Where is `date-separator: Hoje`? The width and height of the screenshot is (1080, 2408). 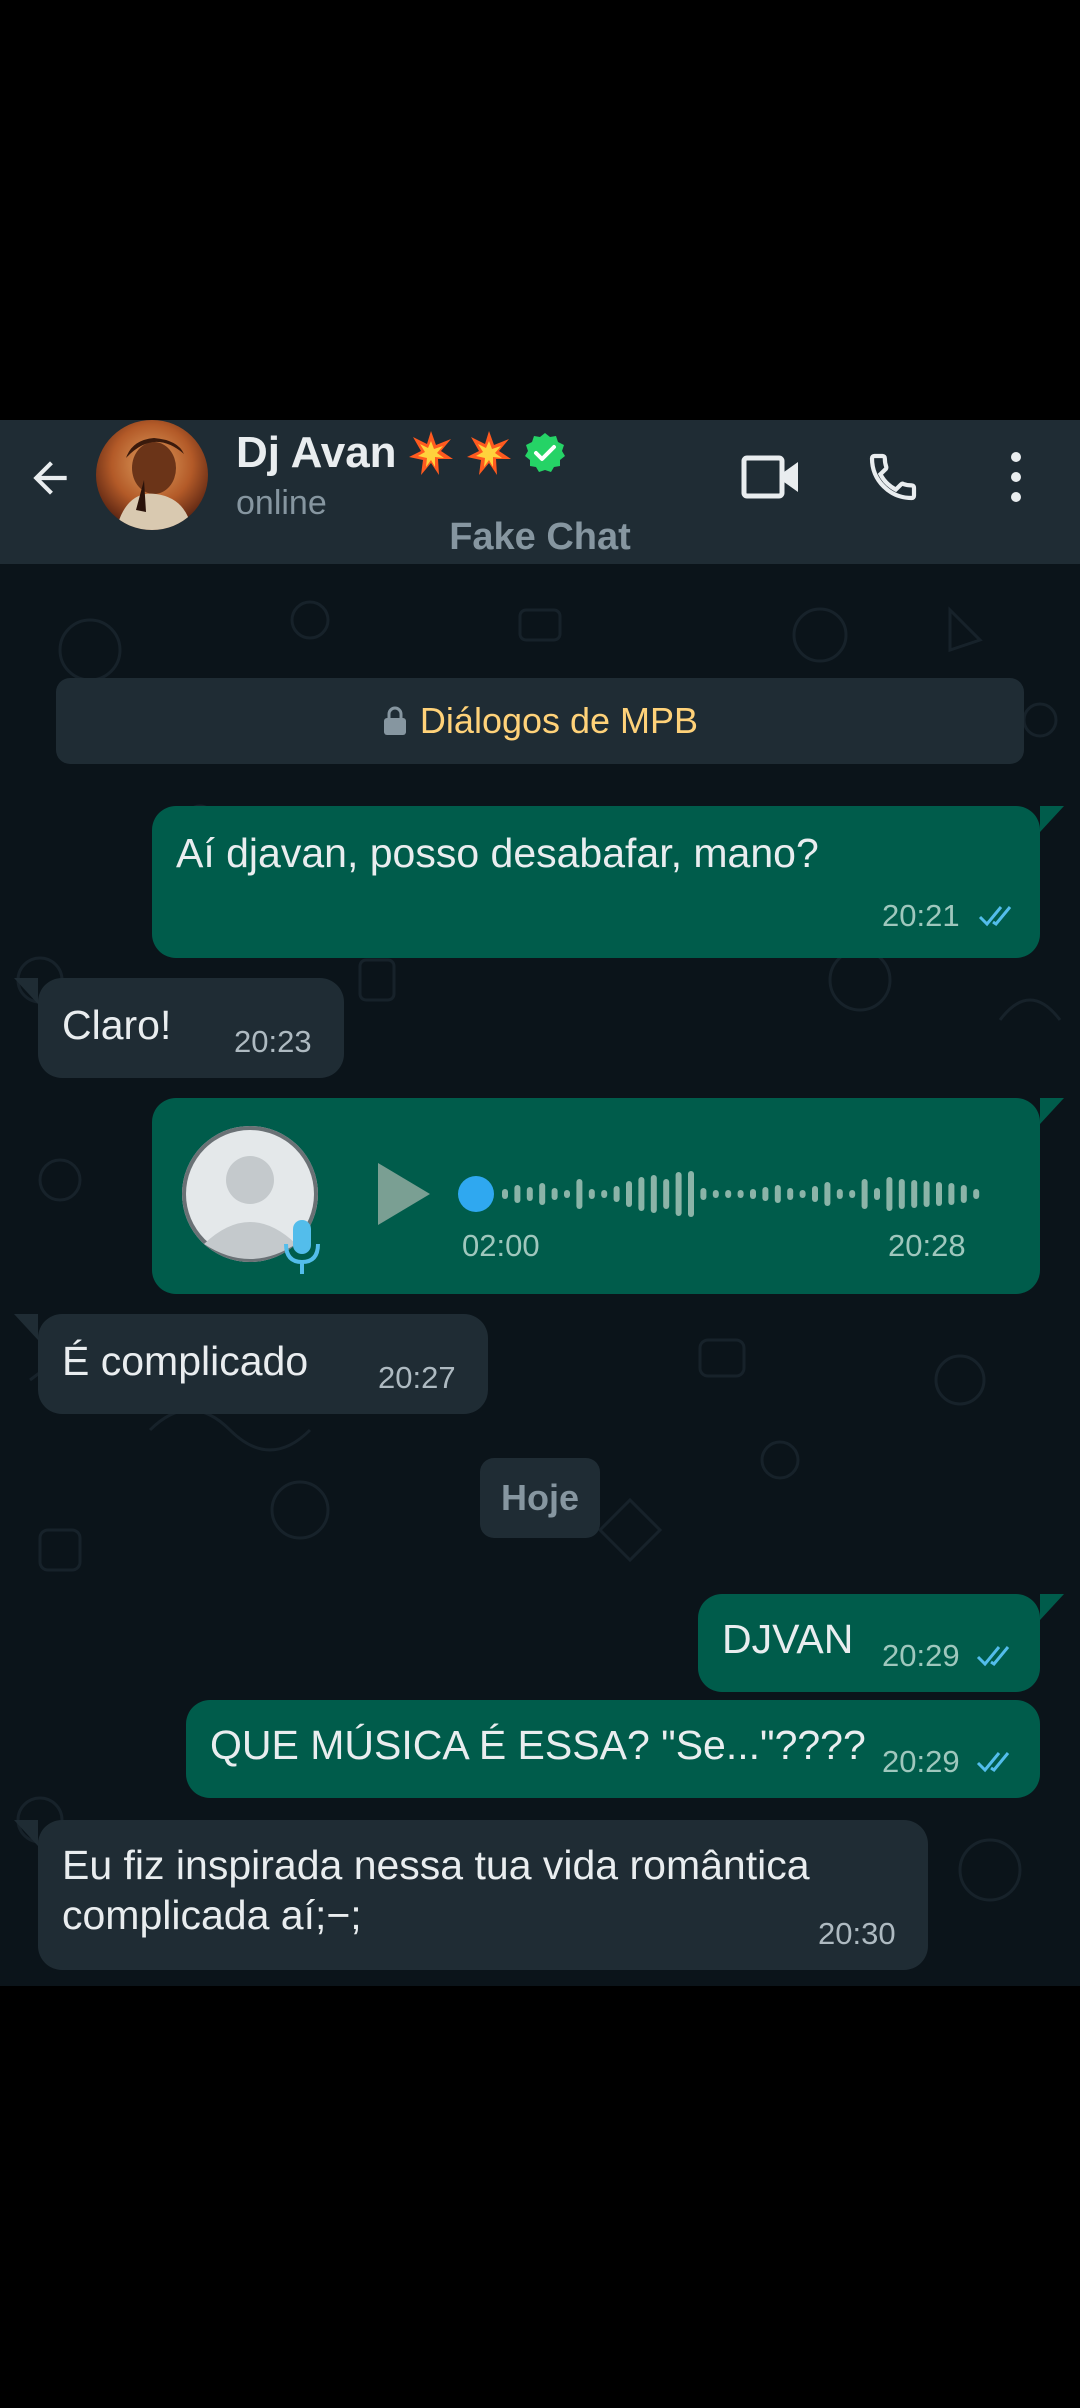
date-separator: Hoje is located at coordinates (540, 1498).